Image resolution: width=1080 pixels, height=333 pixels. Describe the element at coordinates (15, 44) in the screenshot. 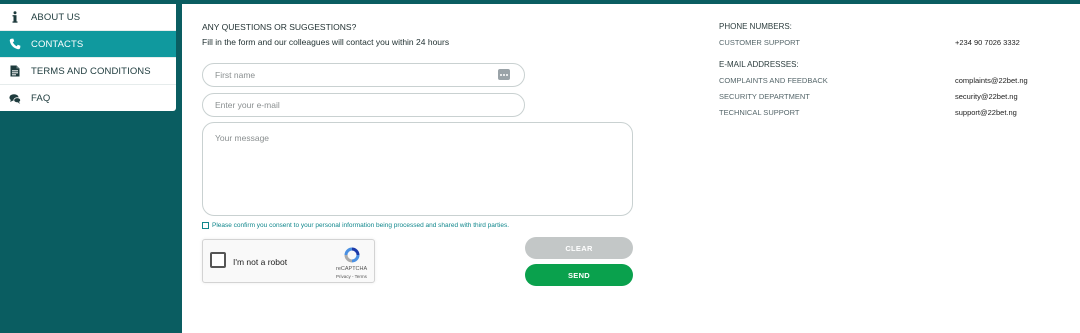

I see `phone-icon` at that location.